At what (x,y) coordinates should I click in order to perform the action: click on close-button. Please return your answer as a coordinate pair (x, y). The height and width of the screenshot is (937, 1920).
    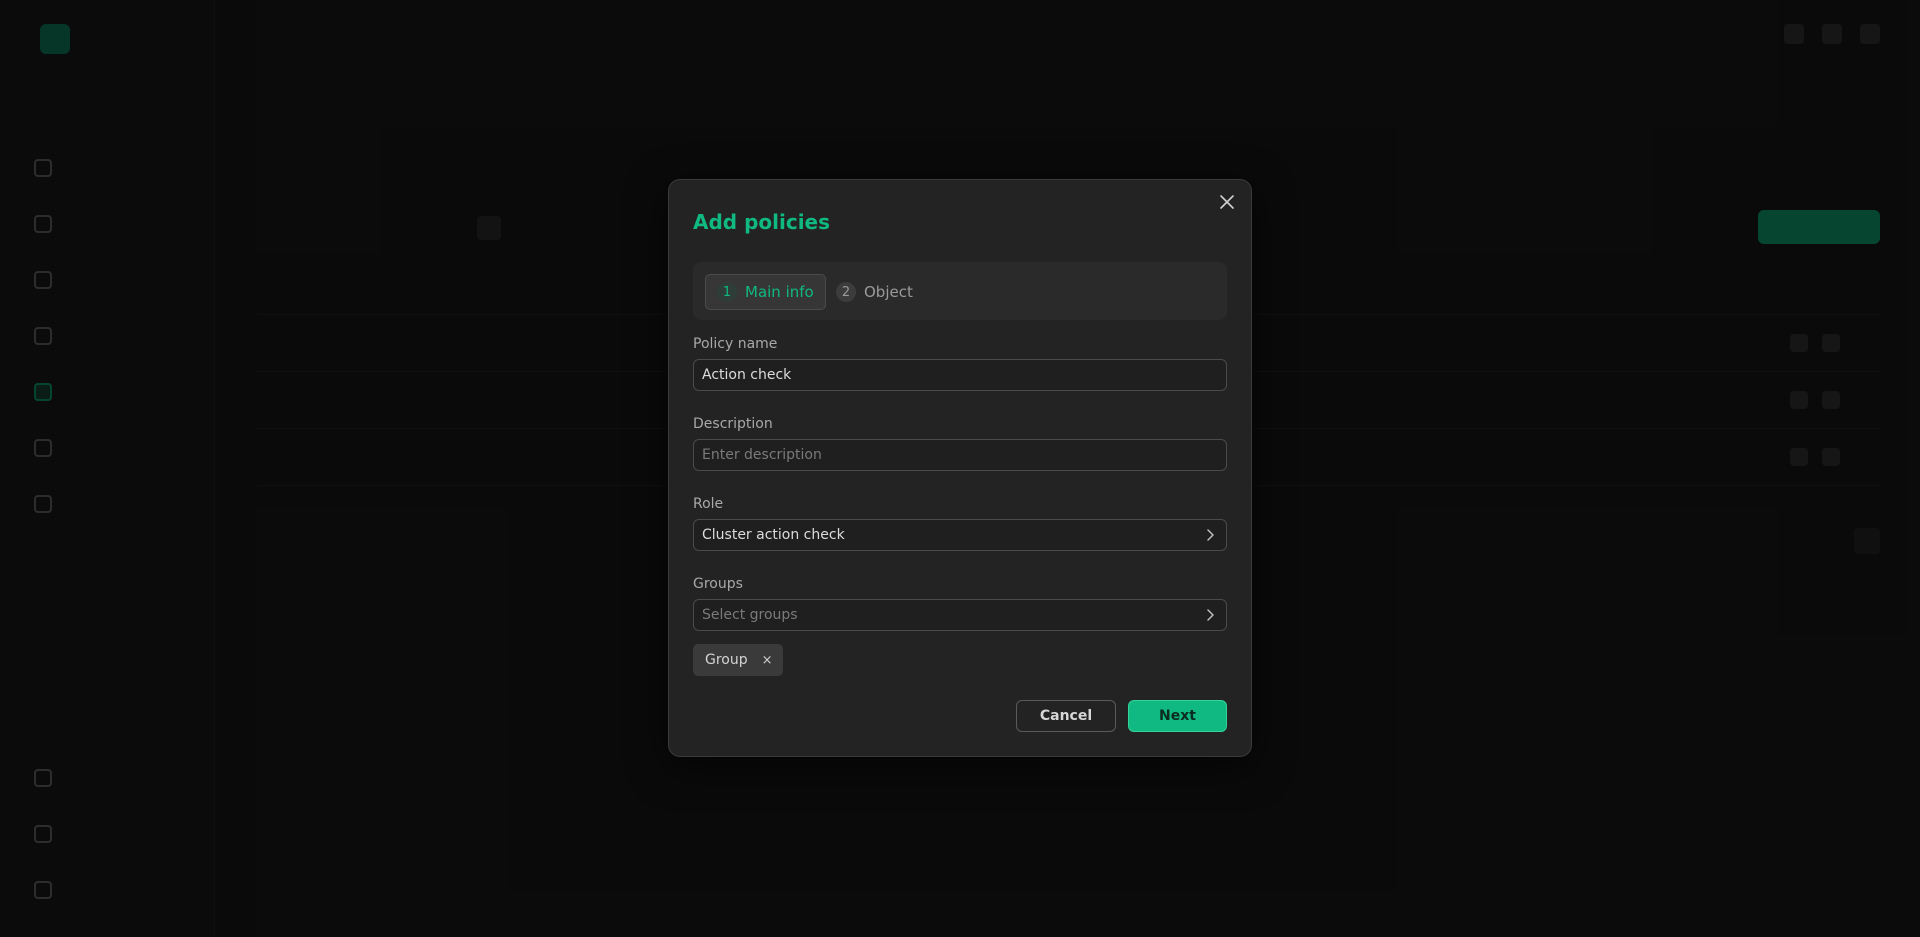
    Looking at the image, I should click on (1227, 202).